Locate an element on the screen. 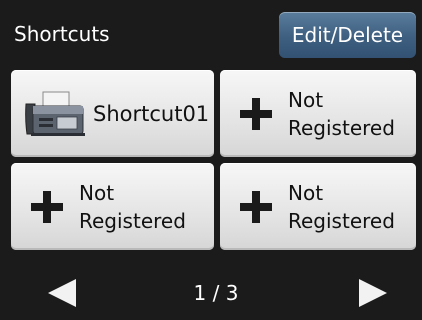 This screenshot has width=422, height=320. shortcut-label: Shortcut01 is located at coordinates (151, 113).